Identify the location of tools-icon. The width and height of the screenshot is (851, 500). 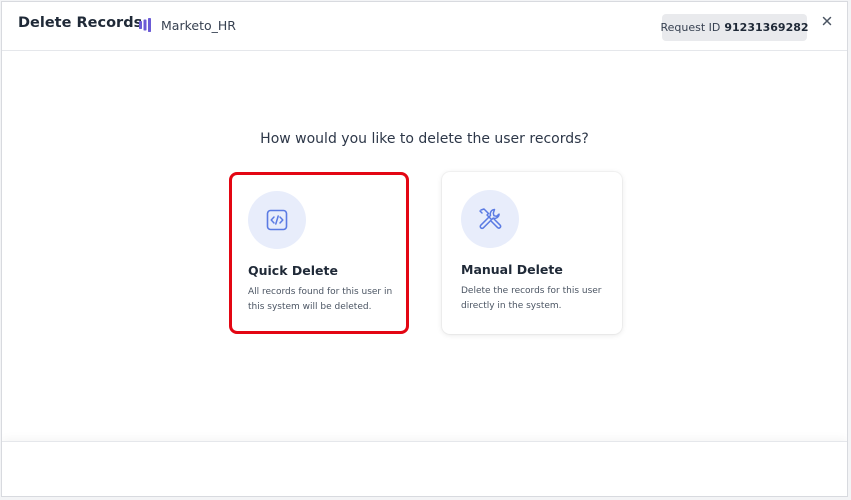
(490, 219).